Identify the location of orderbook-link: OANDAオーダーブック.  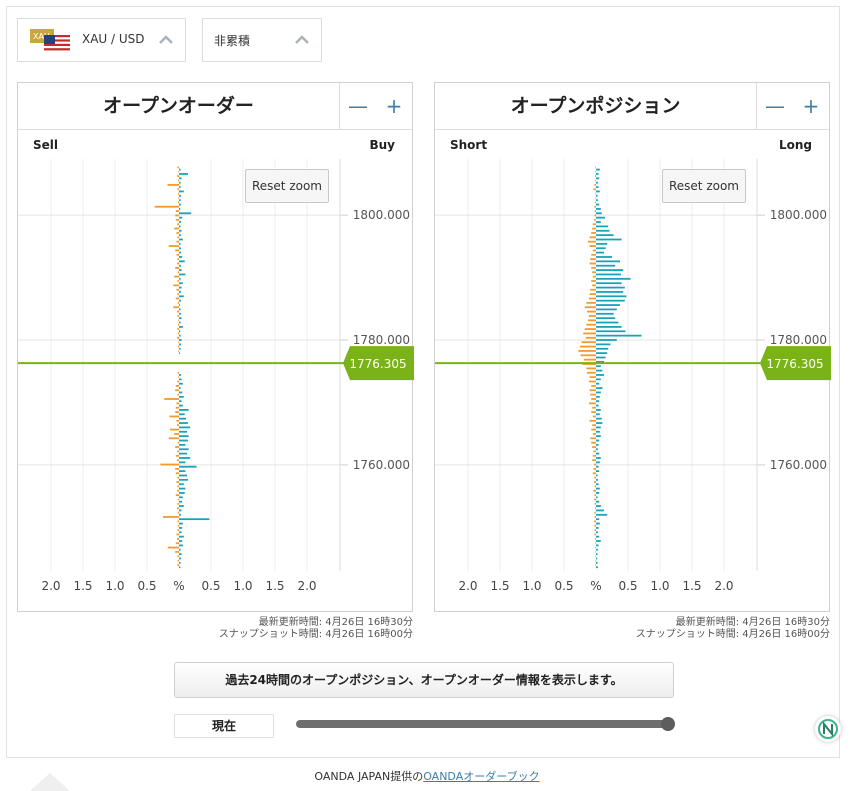
(481, 776).